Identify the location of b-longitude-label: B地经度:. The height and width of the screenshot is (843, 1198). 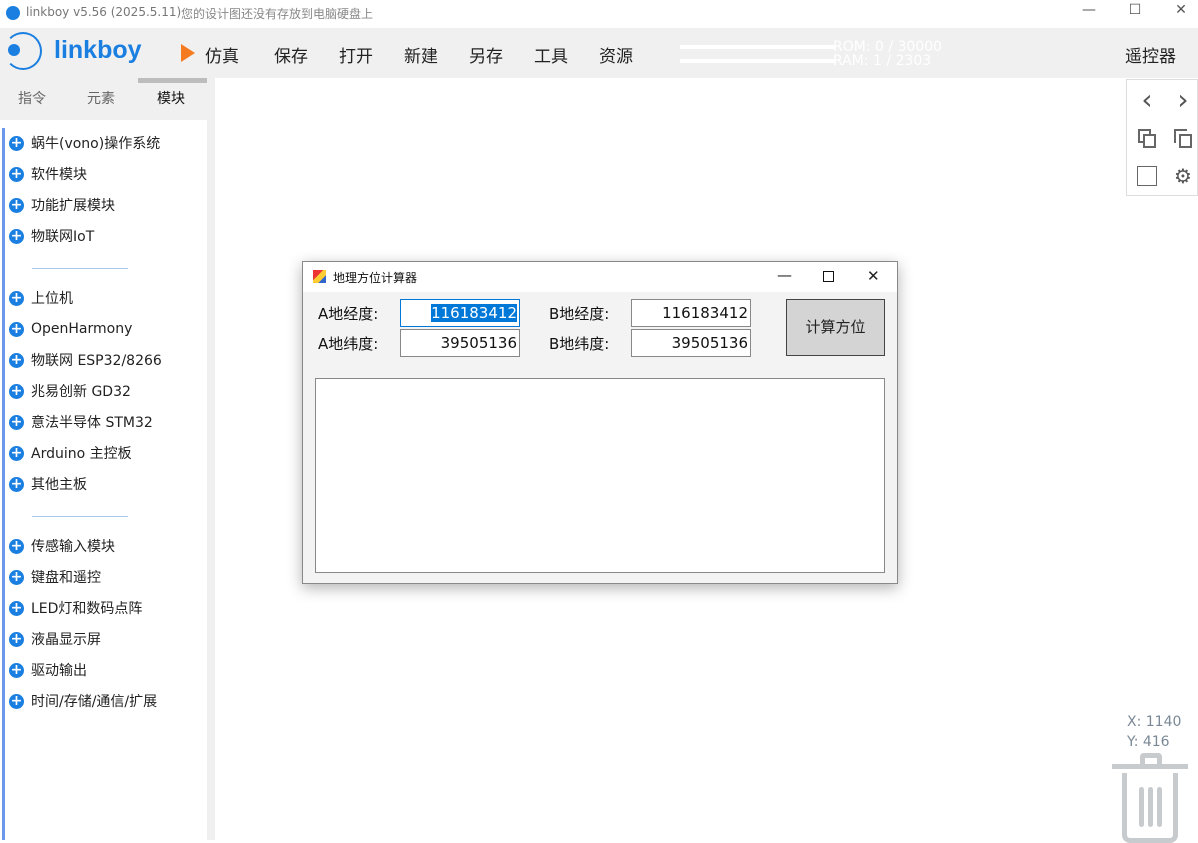
(579, 314).